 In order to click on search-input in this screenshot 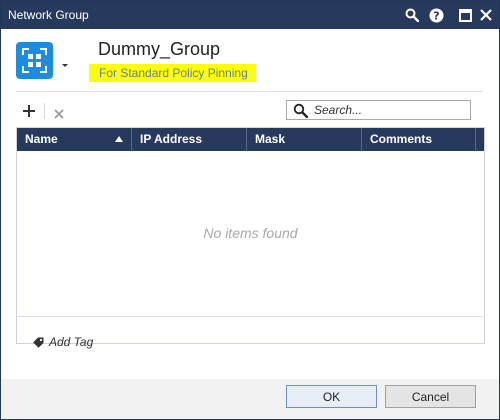, I will do `click(390, 110)`.